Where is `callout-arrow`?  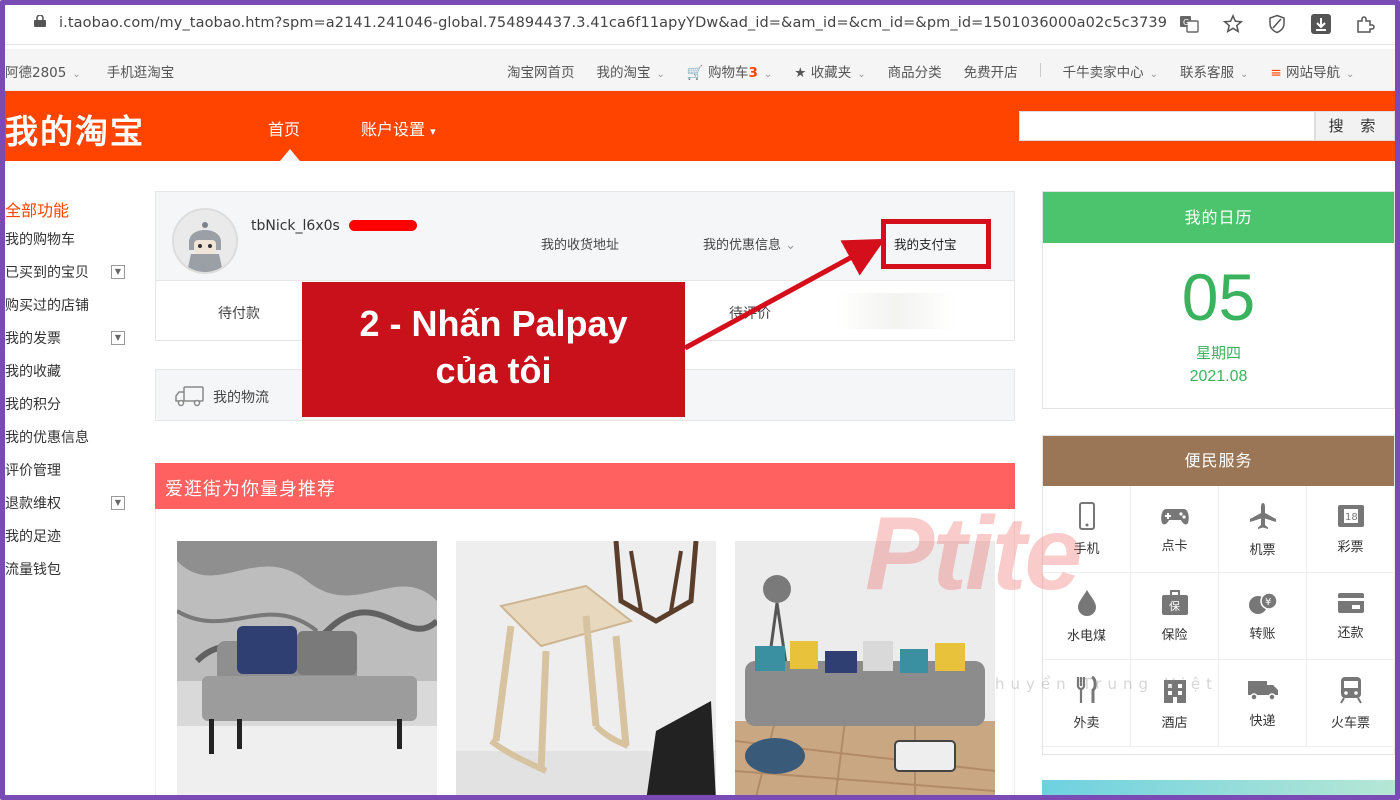
callout-arrow is located at coordinates (784, 294).